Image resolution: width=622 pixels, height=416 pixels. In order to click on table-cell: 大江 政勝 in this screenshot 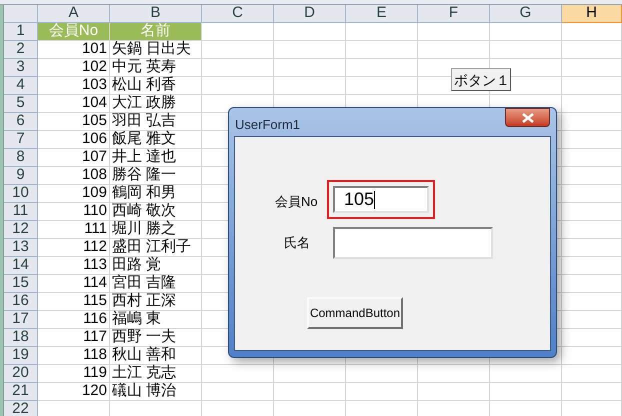, I will do `click(156, 104)`.